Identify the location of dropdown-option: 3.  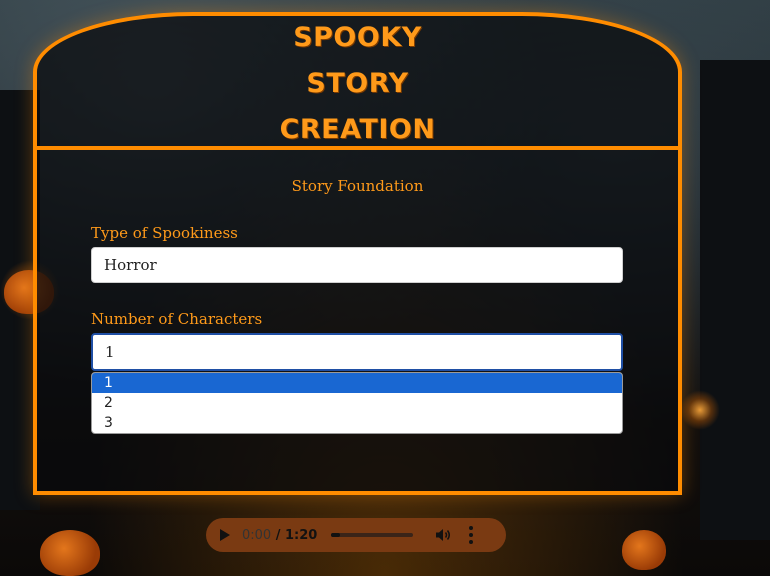
(357, 423).